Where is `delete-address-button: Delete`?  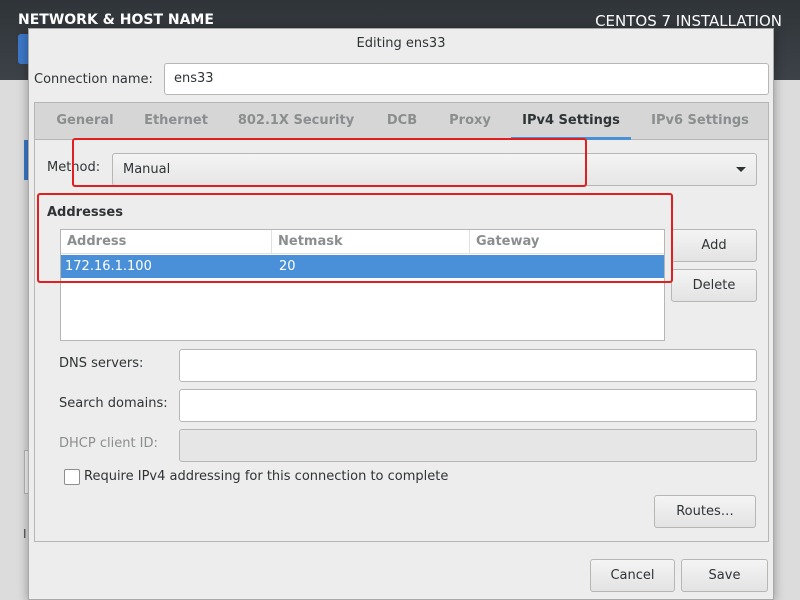
delete-address-button: Delete is located at coordinates (714, 285).